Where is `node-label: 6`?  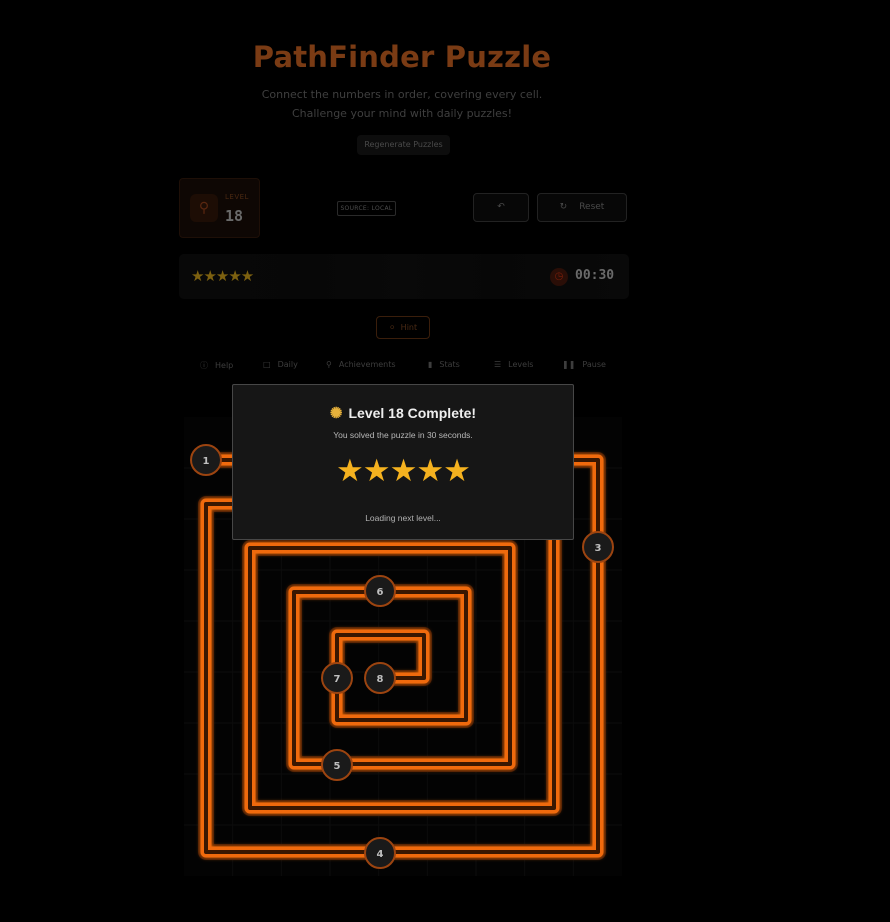 node-label: 6 is located at coordinates (380, 592).